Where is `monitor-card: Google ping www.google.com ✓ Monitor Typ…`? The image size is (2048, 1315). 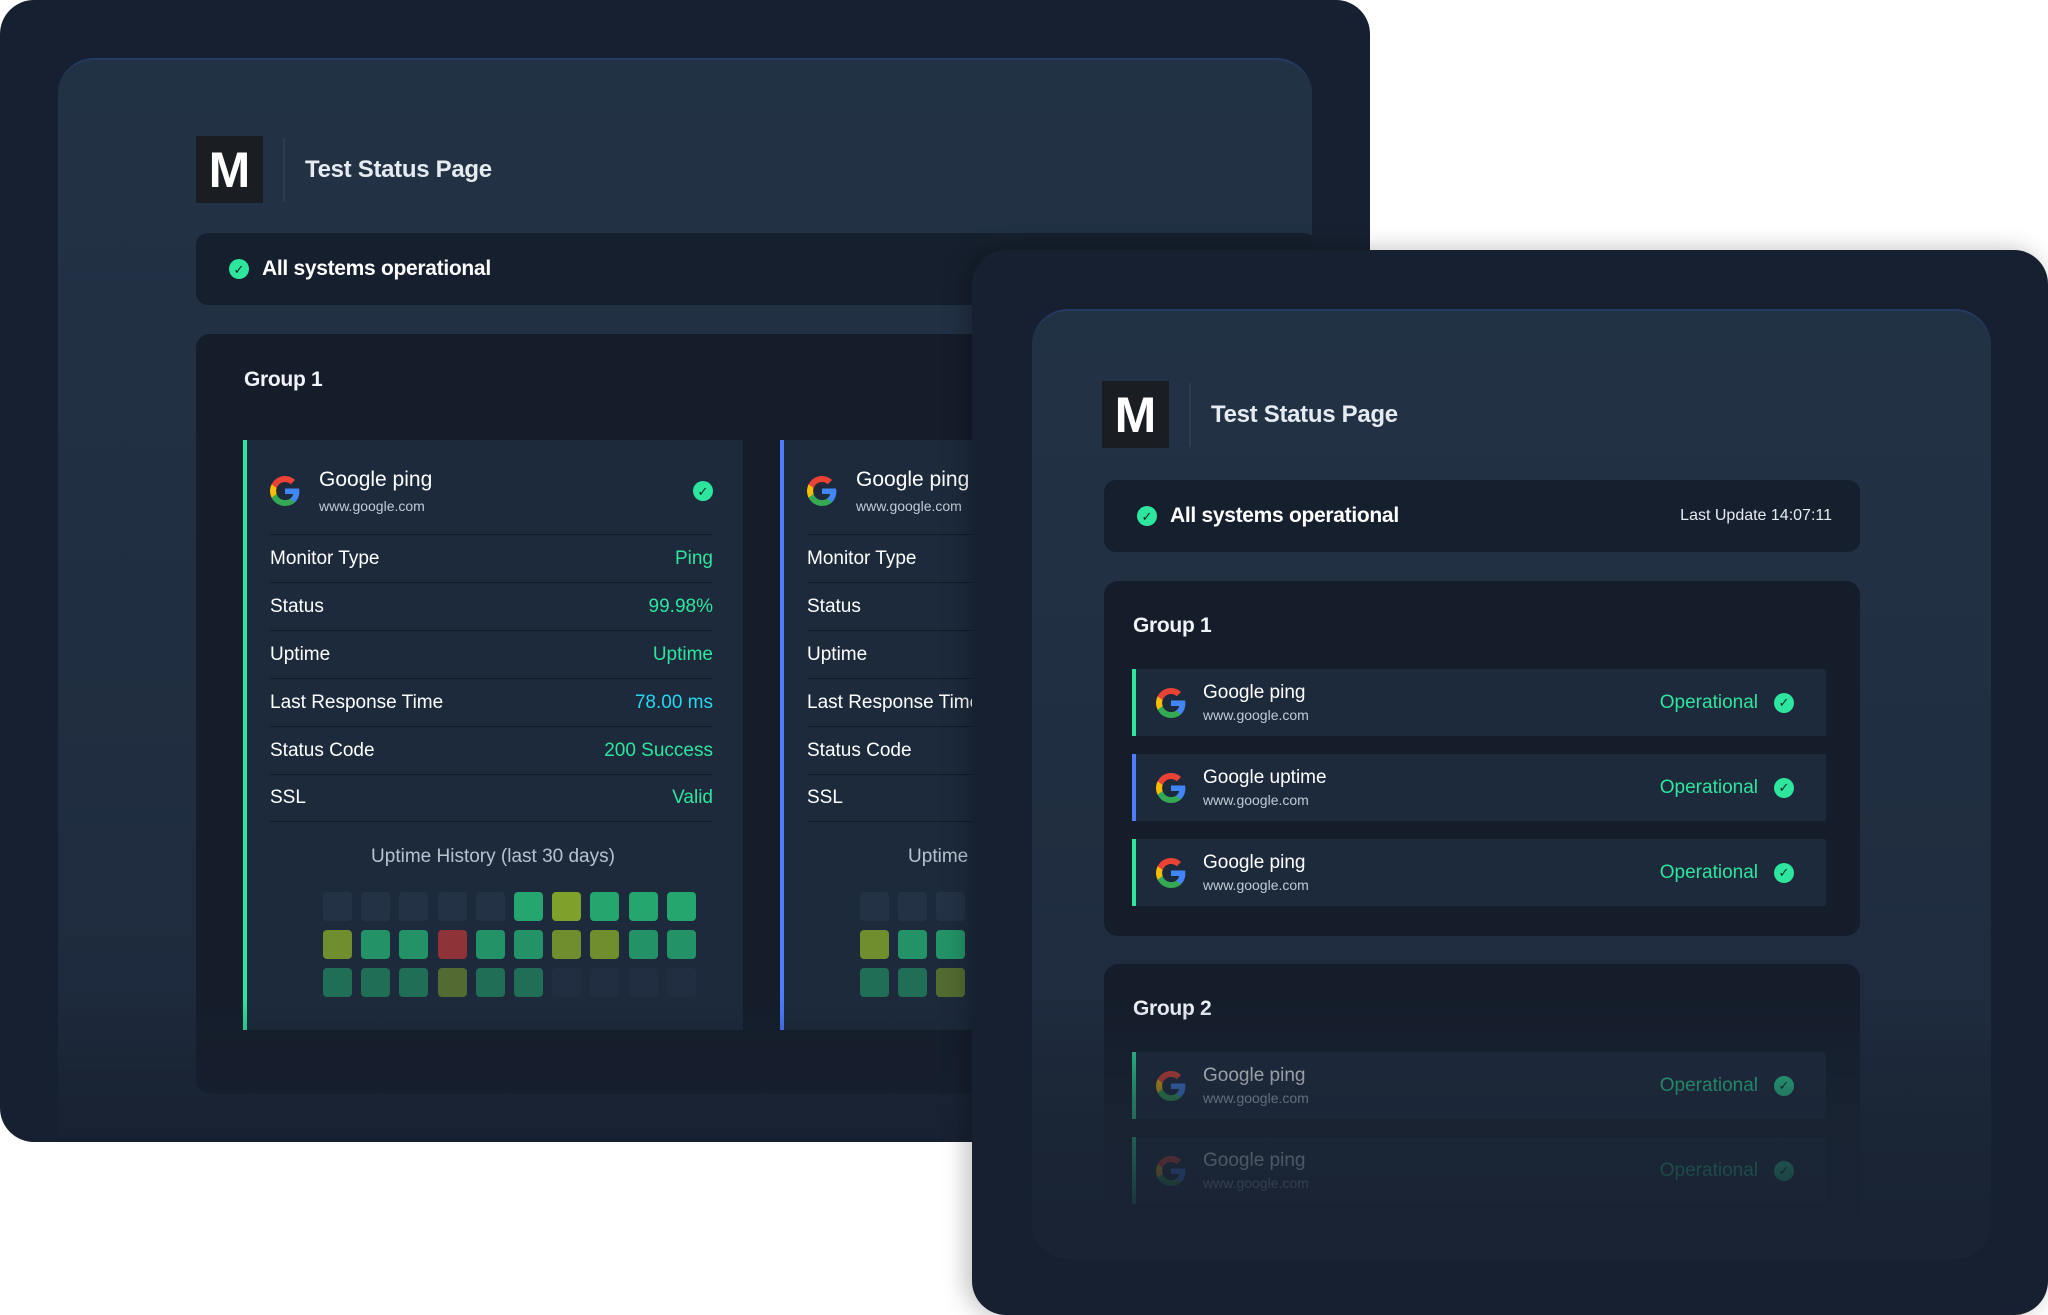
monitor-card: Google ping www.google.com ✓ Monitor Typ… is located at coordinates (493, 735).